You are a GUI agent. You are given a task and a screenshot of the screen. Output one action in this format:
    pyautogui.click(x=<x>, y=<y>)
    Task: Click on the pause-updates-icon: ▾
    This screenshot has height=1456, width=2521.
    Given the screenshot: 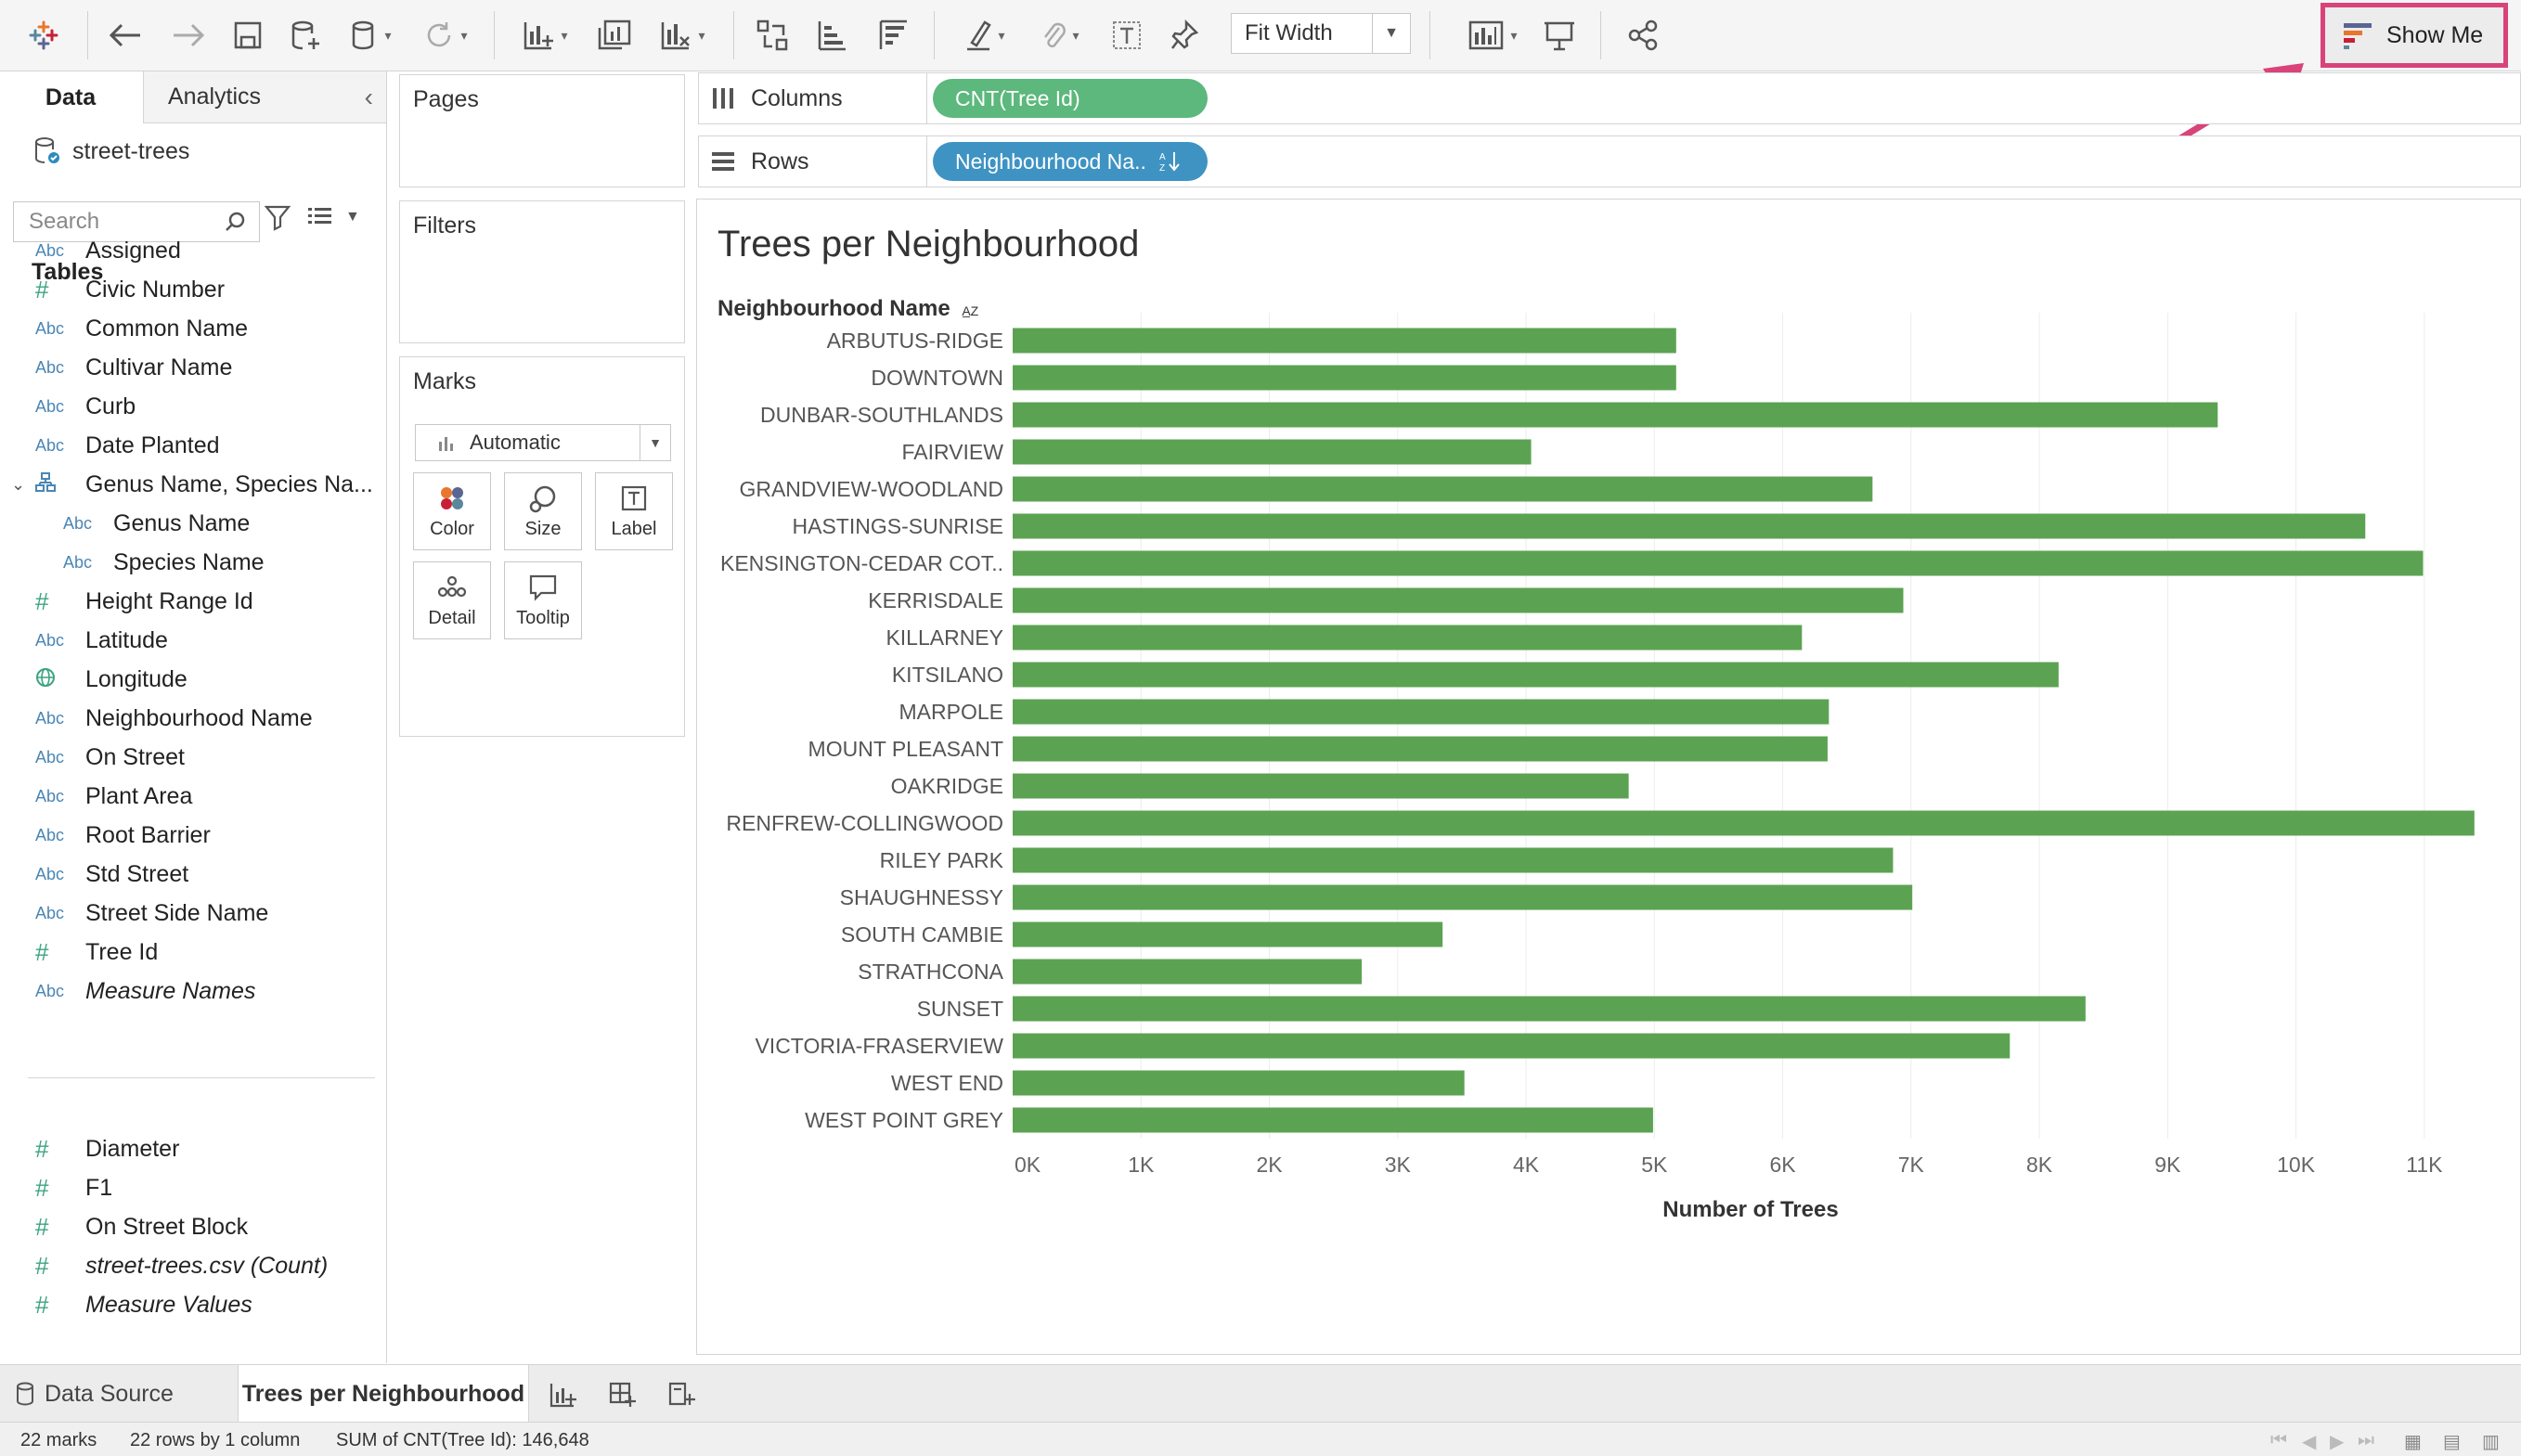 What is the action you would take?
    pyautogui.click(x=371, y=35)
    